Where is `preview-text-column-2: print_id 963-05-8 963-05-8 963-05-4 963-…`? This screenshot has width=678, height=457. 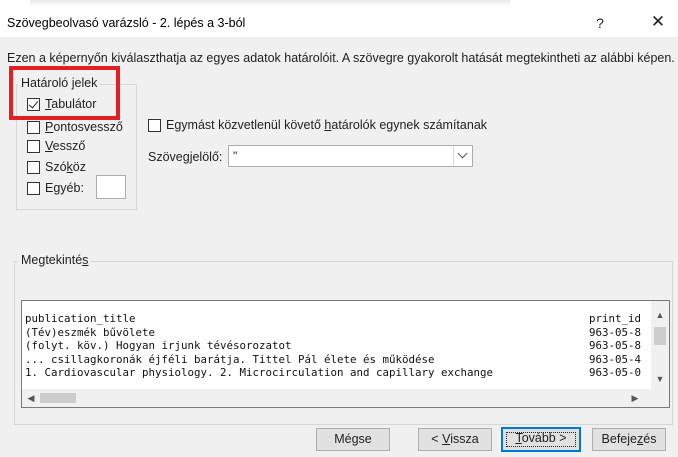
preview-text-column-2: print_id 963-05-8 963-05-8 963-05-4 963-… is located at coordinates (619, 349).